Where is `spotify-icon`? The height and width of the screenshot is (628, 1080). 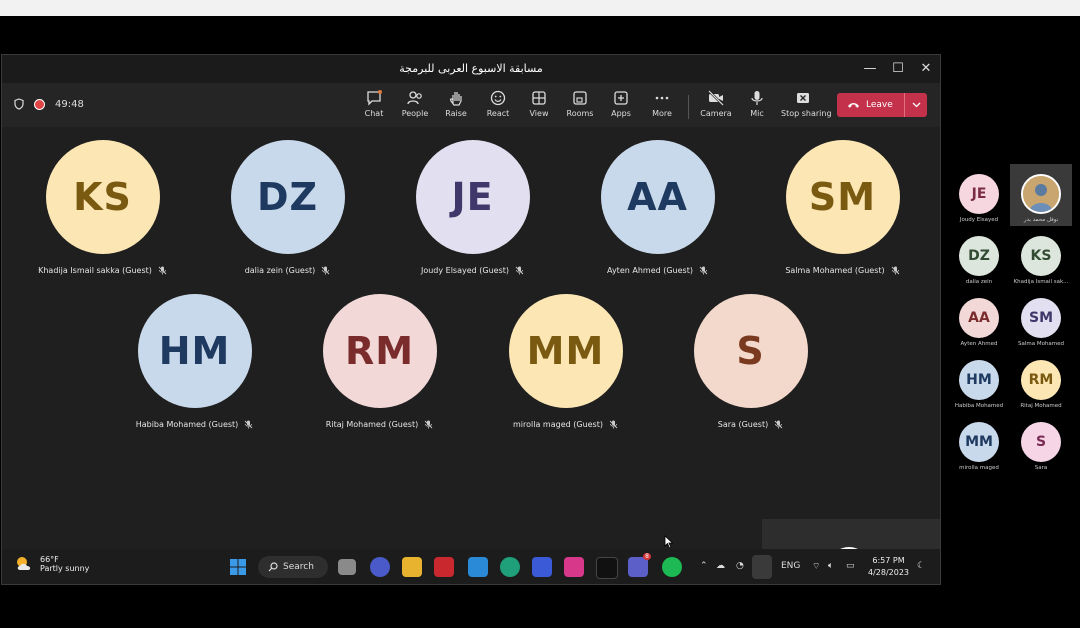
spotify-icon is located at coordinates (672, 567).